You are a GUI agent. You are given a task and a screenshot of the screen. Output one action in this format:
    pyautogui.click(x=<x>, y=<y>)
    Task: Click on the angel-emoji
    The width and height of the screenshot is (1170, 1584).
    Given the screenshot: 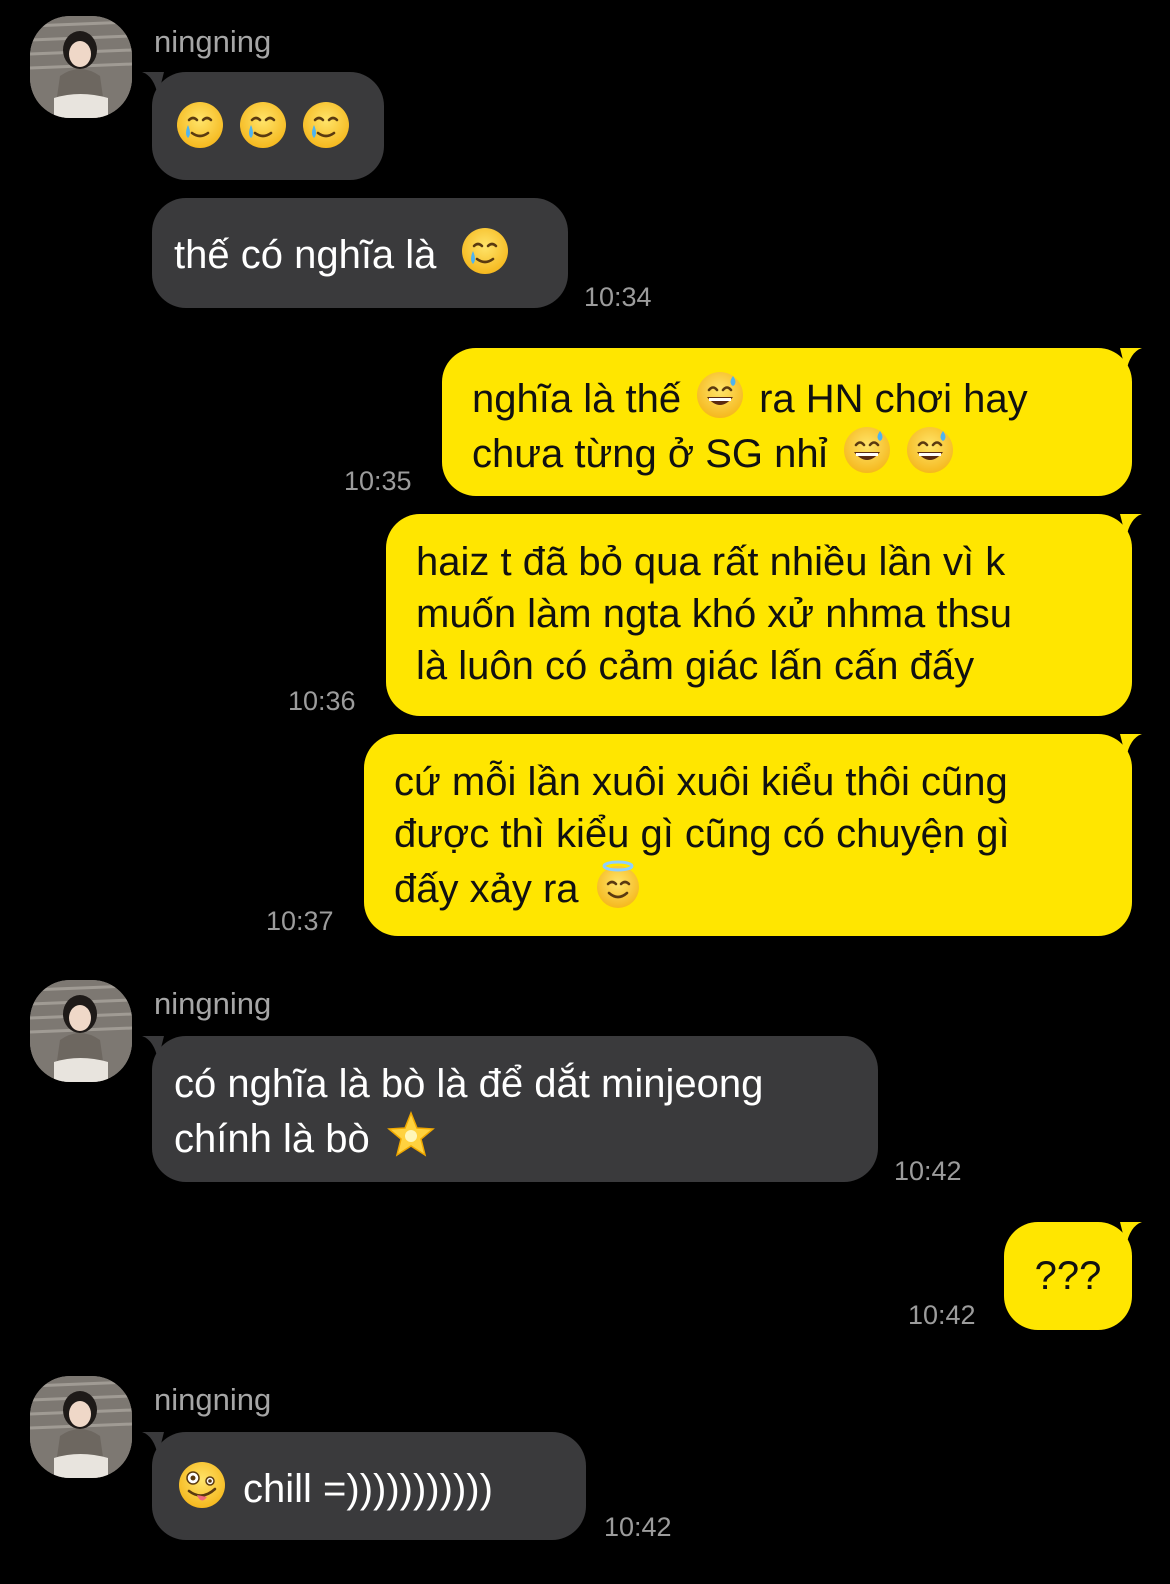 What is the action you would take?
    pyautogui.click(x=618, y=885)
    